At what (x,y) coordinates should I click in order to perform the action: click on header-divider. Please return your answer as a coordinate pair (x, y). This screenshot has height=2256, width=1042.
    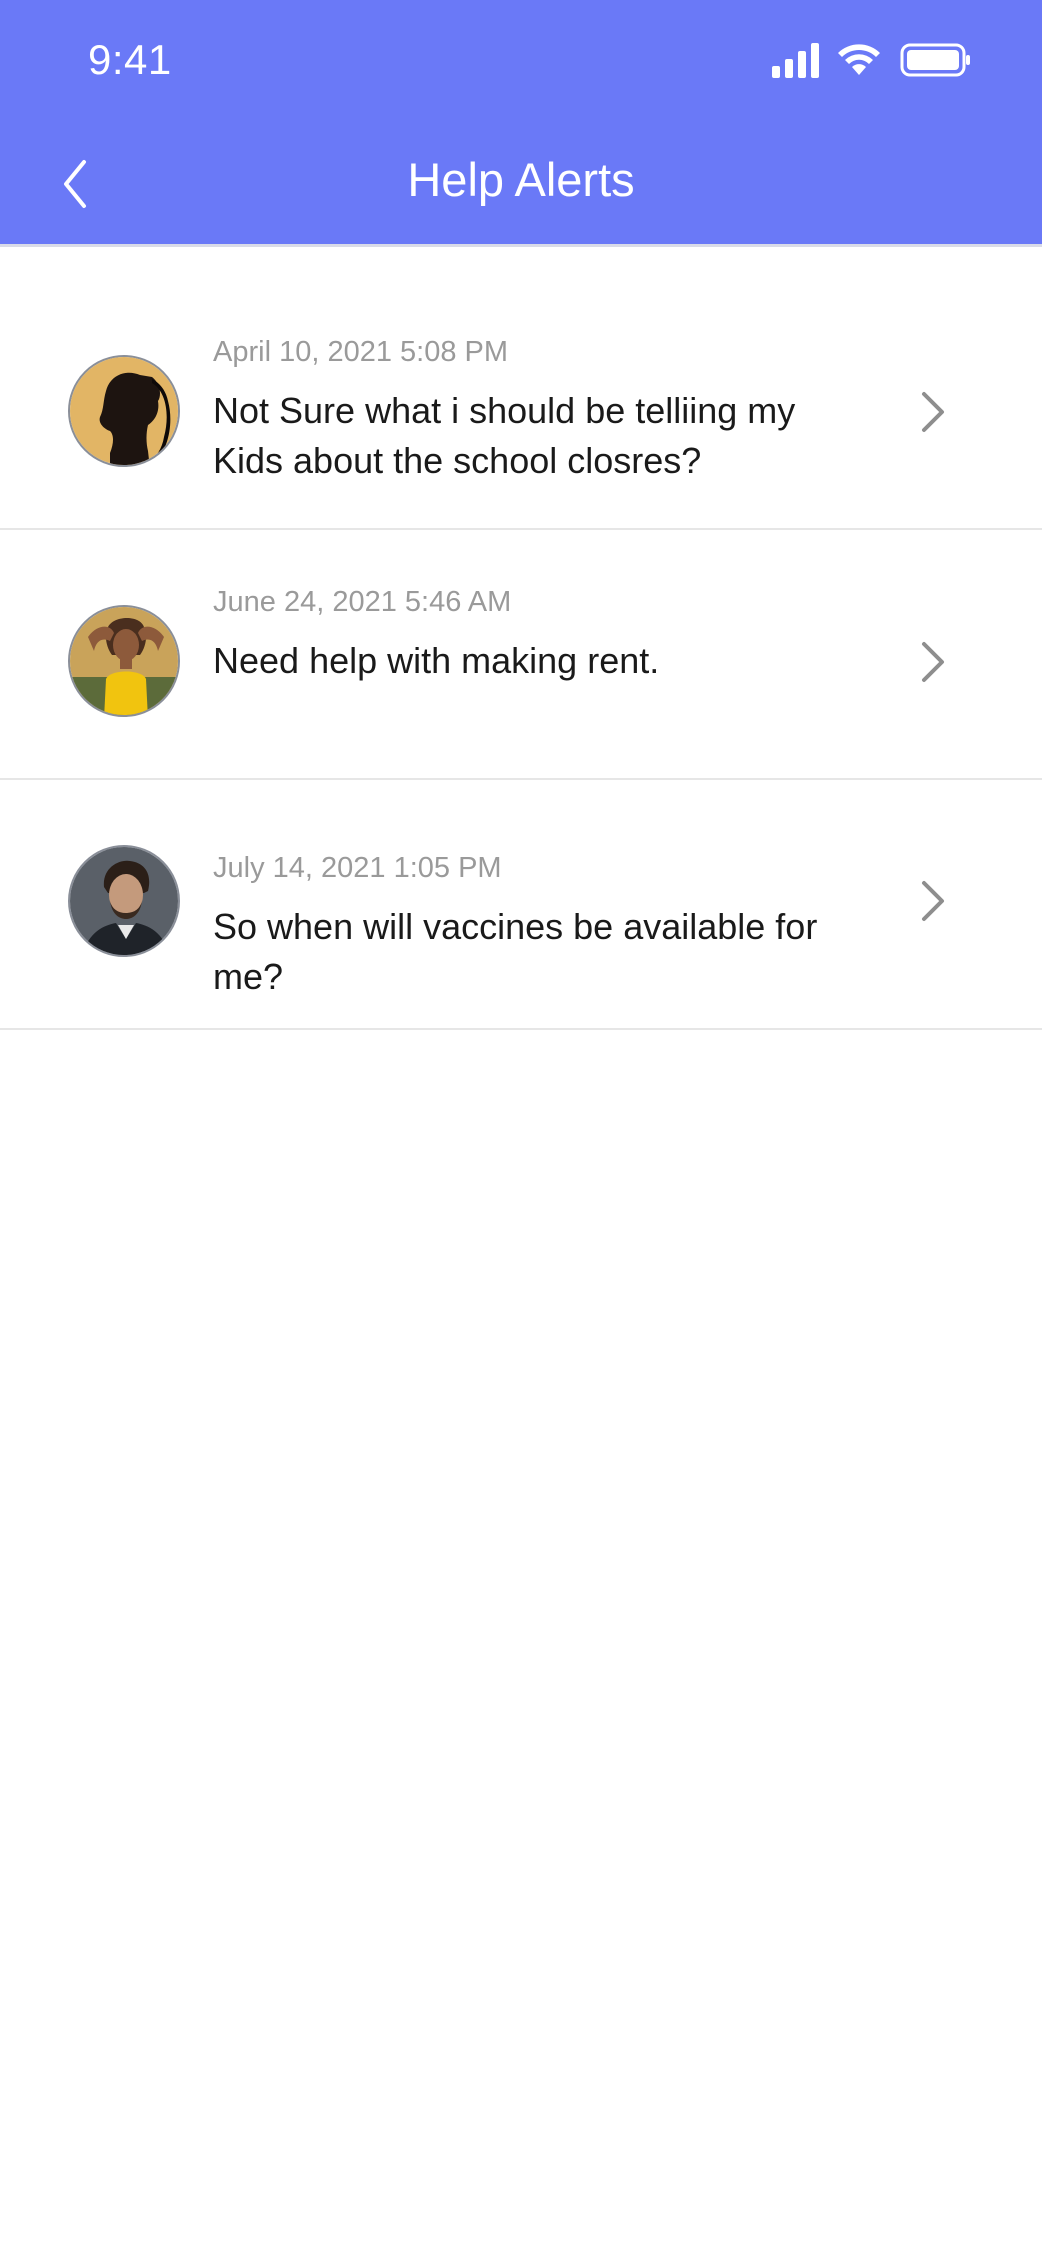
    Looking at the image, I should click on (521, 245).